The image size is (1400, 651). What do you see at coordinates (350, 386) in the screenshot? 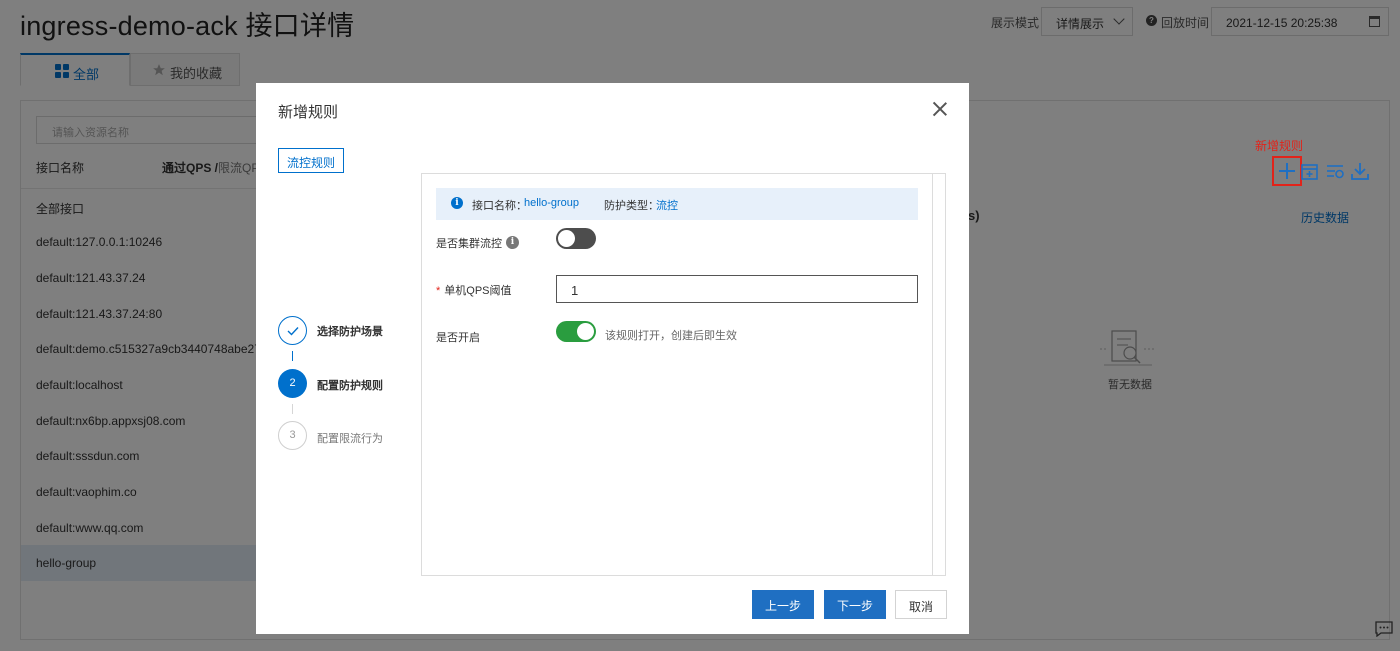
I see `step-2-label: 配置防护规则` at bounding box center [350, 386].